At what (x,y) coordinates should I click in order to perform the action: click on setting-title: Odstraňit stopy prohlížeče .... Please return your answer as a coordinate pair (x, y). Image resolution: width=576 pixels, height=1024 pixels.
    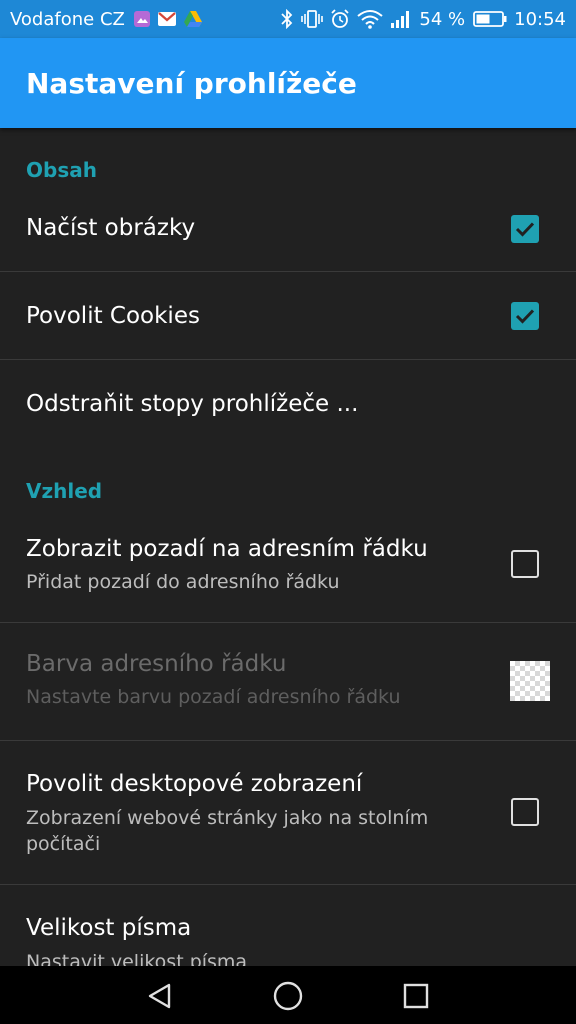
    Looking at the image, I should click on (192, 404).